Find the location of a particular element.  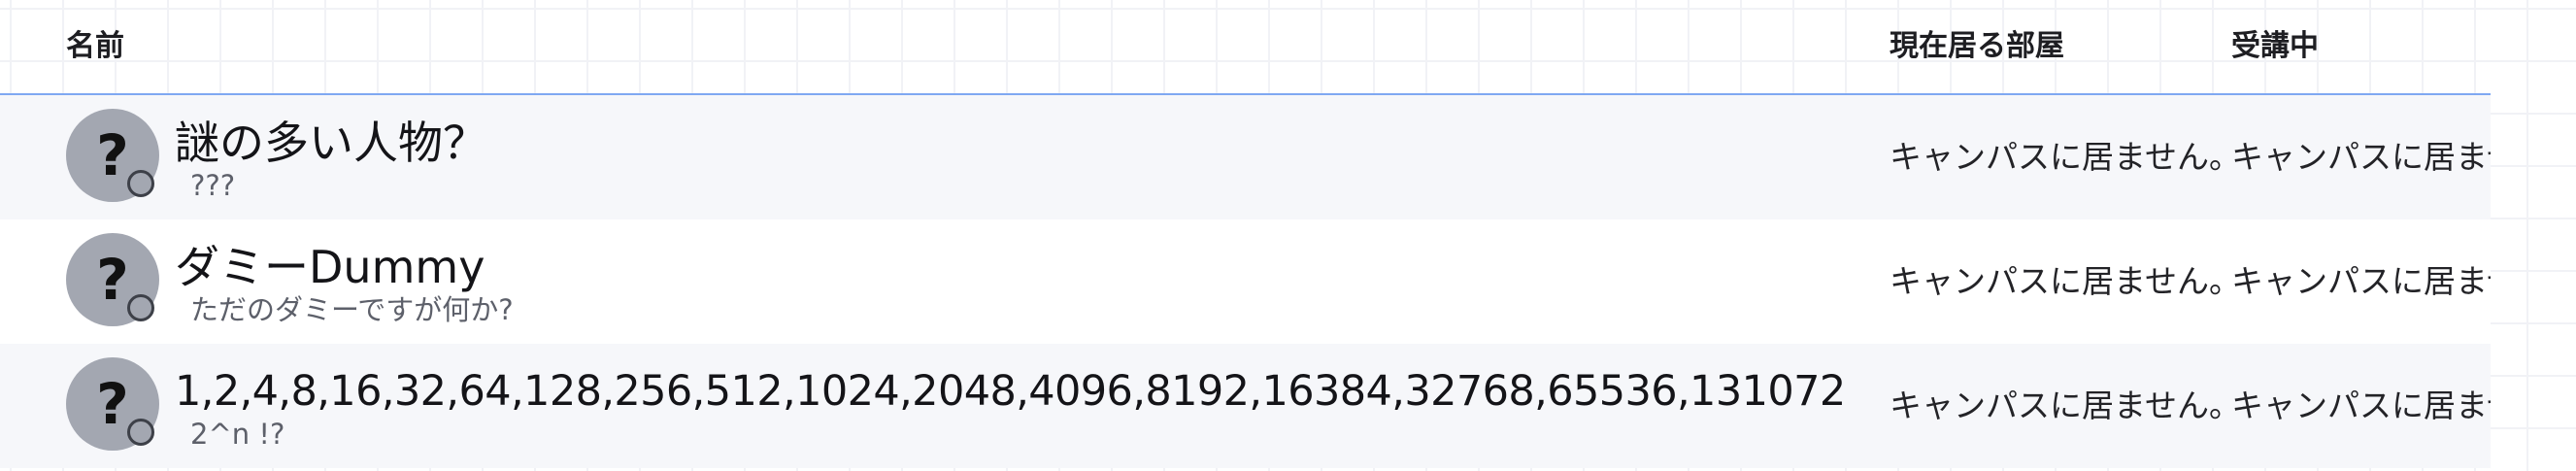

user-subtitle: 2^n !? is located at coordinates (238, 434).